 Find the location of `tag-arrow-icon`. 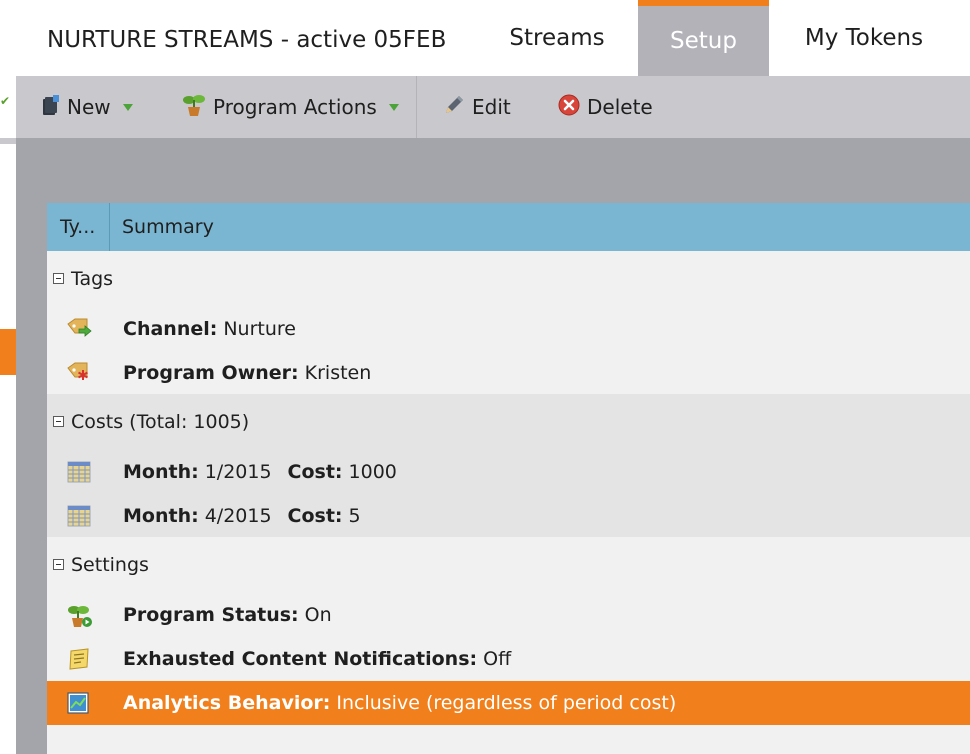

tag-arrow-icon is located at coordinates (79, 329).